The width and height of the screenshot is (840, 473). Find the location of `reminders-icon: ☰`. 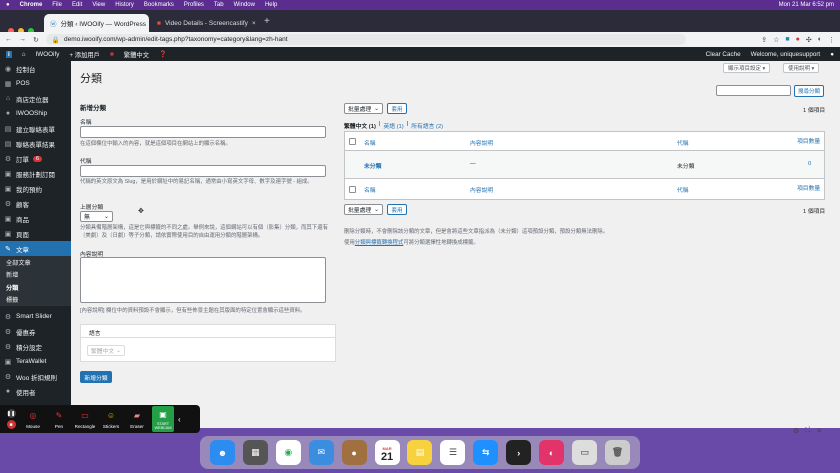

reminders-icon: ☰ is located at coordinates (453, 452).